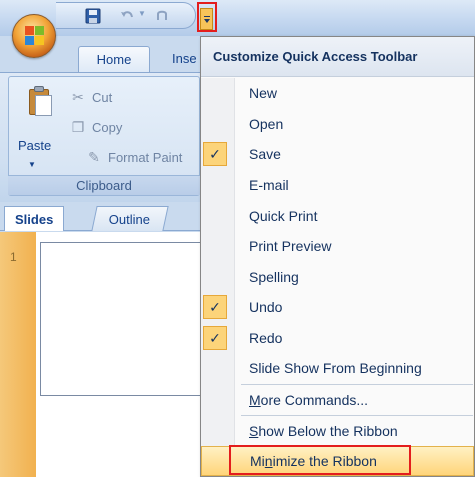 This screenshot has height=477, width=475. Describe the element at coordinates (91, 97) in the screenshot. I see `cut-button: ✂ Cut` at that location.